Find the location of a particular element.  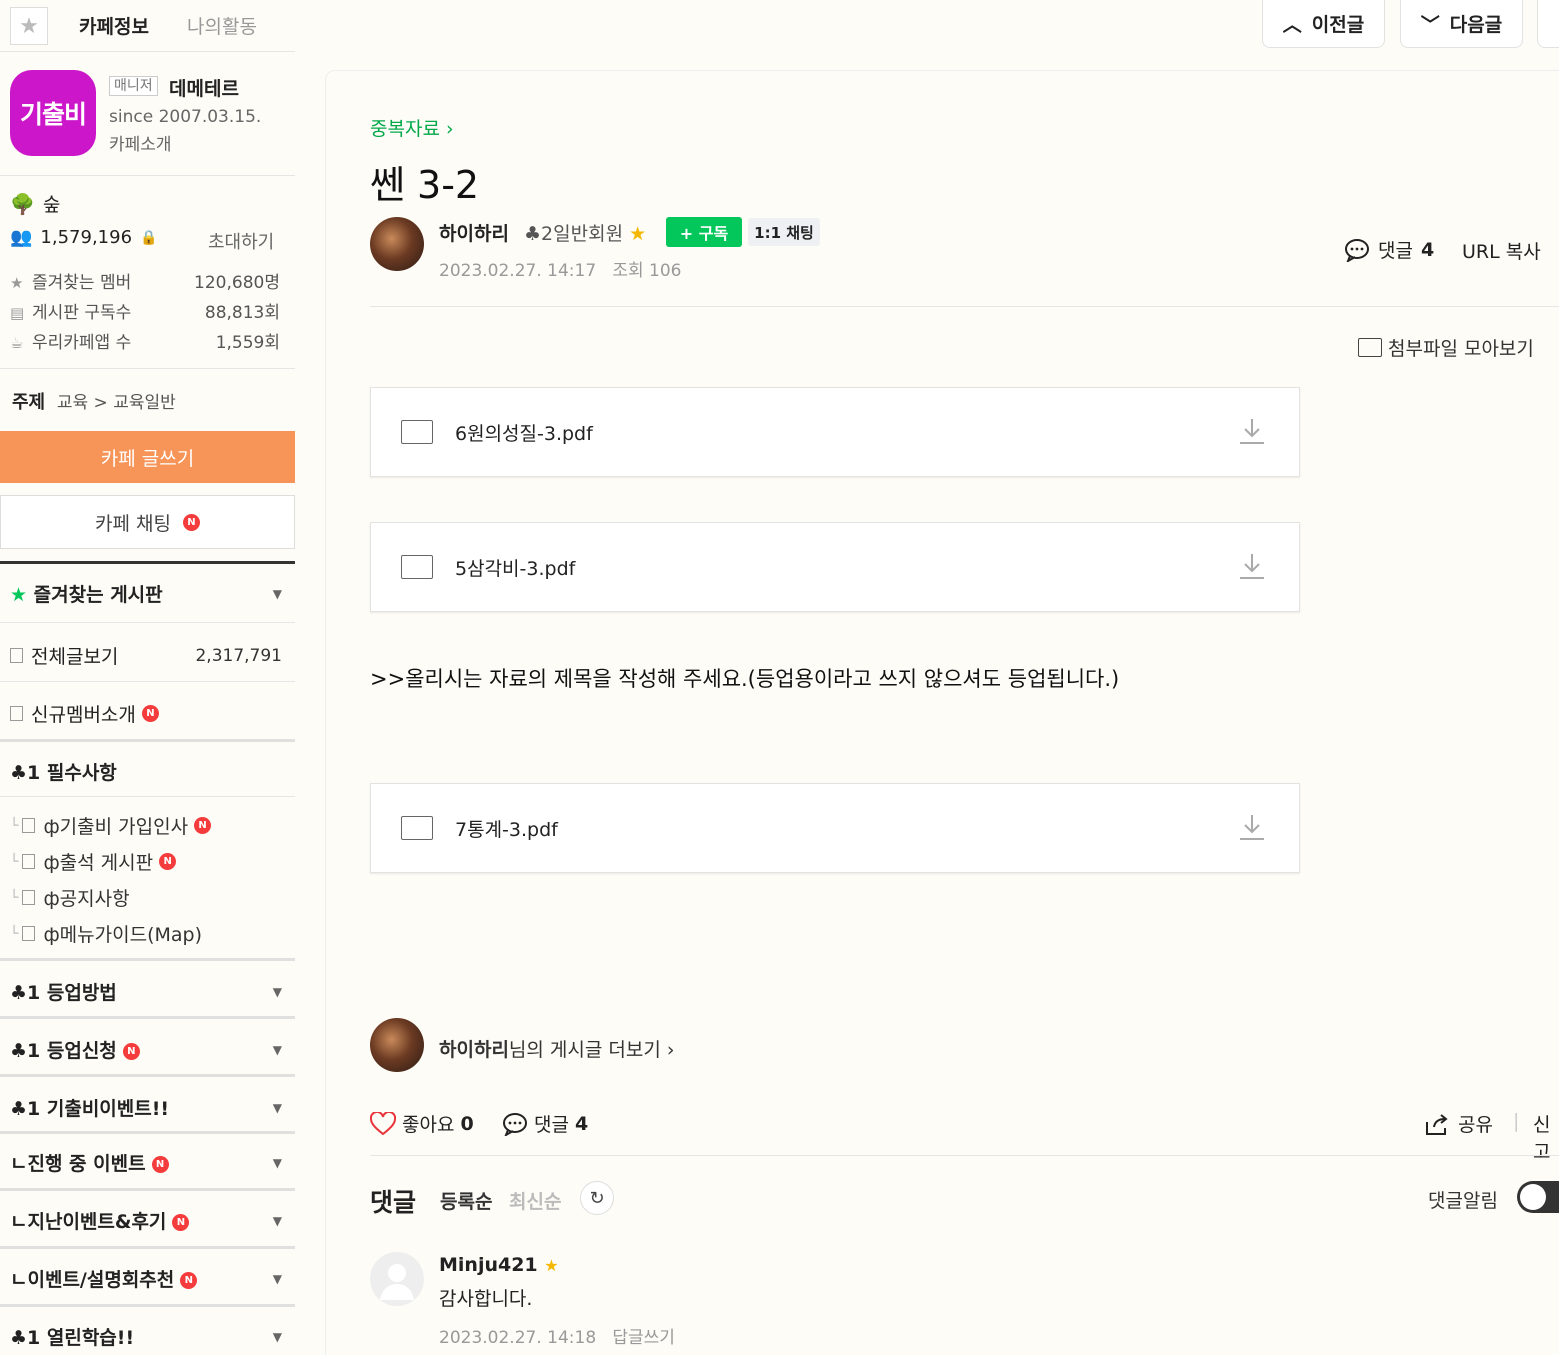

cafe-chat-button: 카페 채팅 N is located at coordinates (147, 522).